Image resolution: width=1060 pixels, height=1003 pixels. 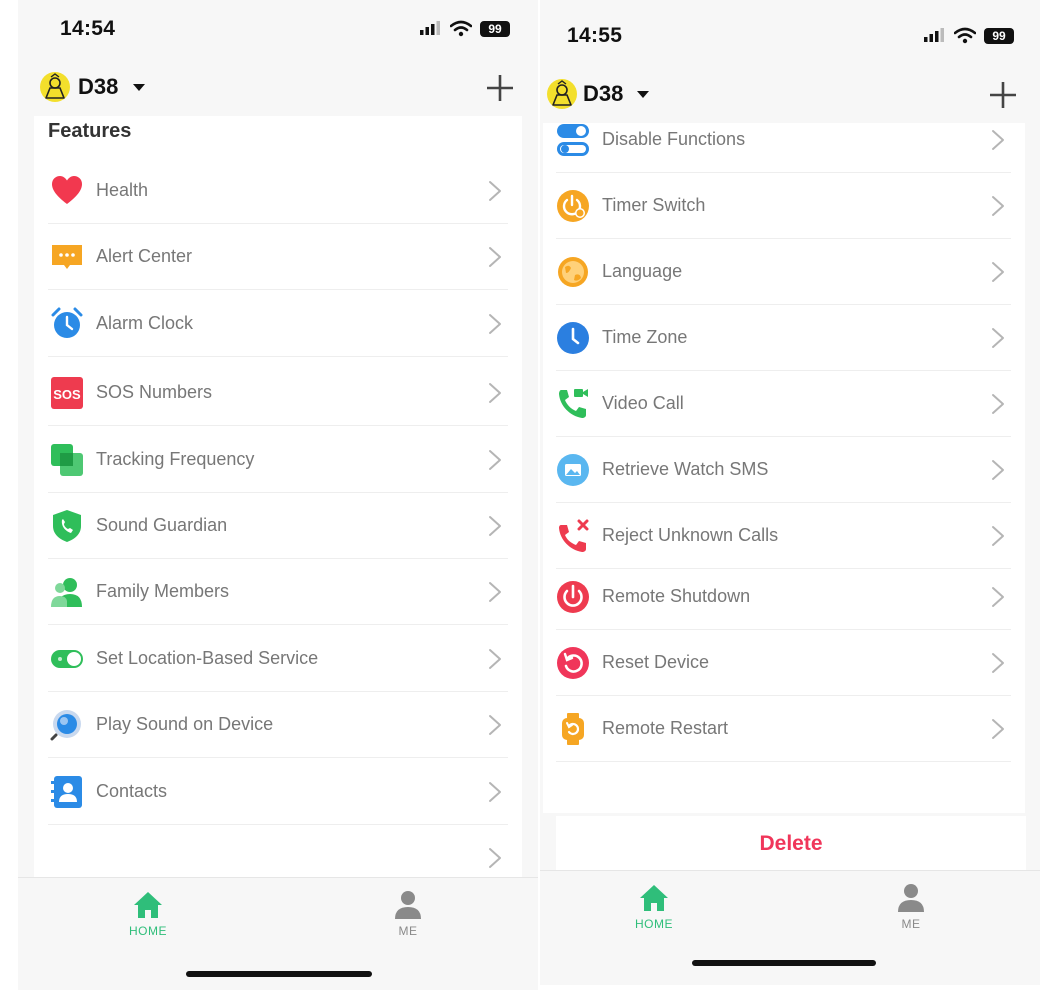 I want to click on status-bar: 14:55 99, so click(x=790, y=28).